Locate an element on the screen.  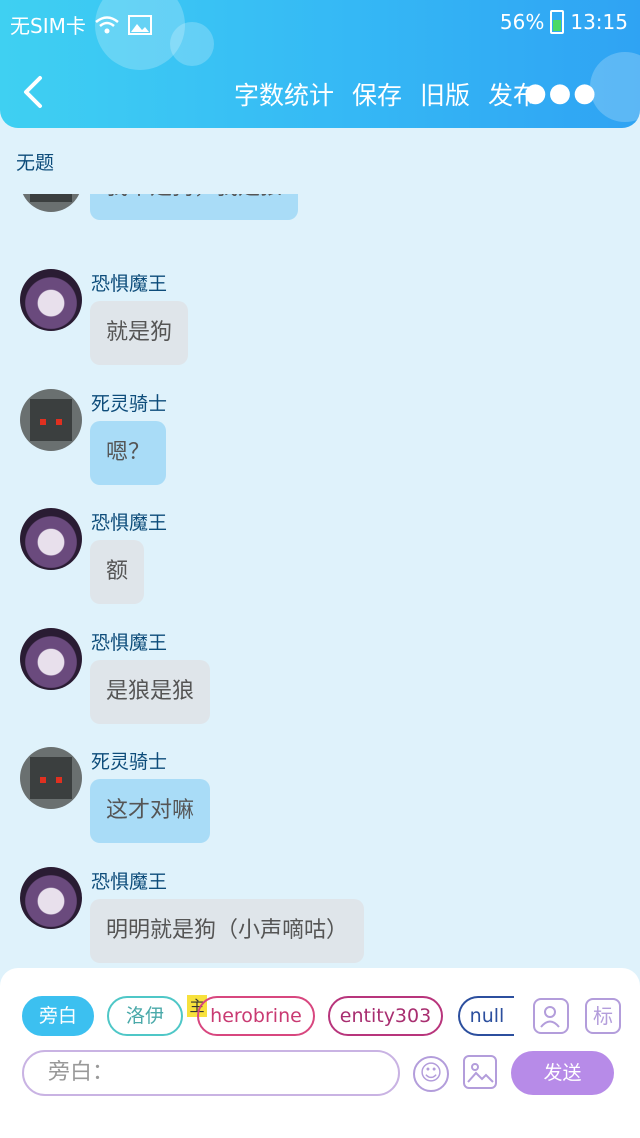
save-button: 保存 is located at coordinates (377, 94).